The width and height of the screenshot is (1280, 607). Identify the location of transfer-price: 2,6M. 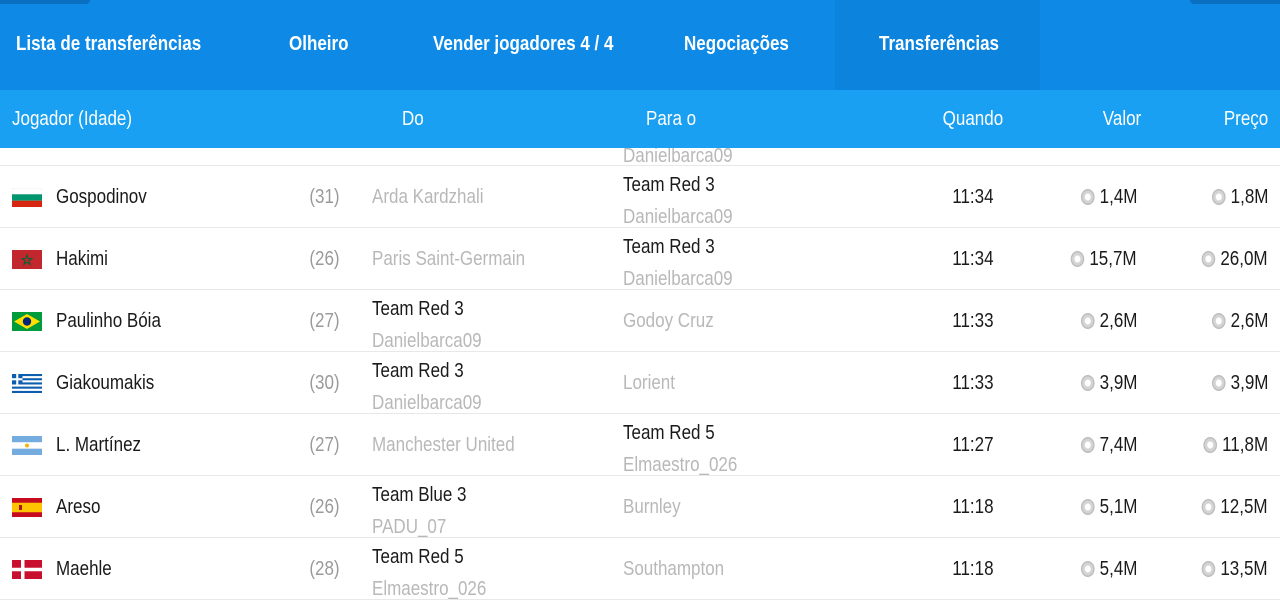
(1239, 321).